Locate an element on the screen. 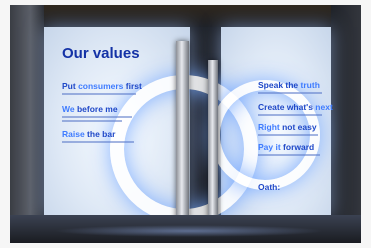 The image size is (371, 248). value-line: Pay it forward is located at coordinates (286, 147).